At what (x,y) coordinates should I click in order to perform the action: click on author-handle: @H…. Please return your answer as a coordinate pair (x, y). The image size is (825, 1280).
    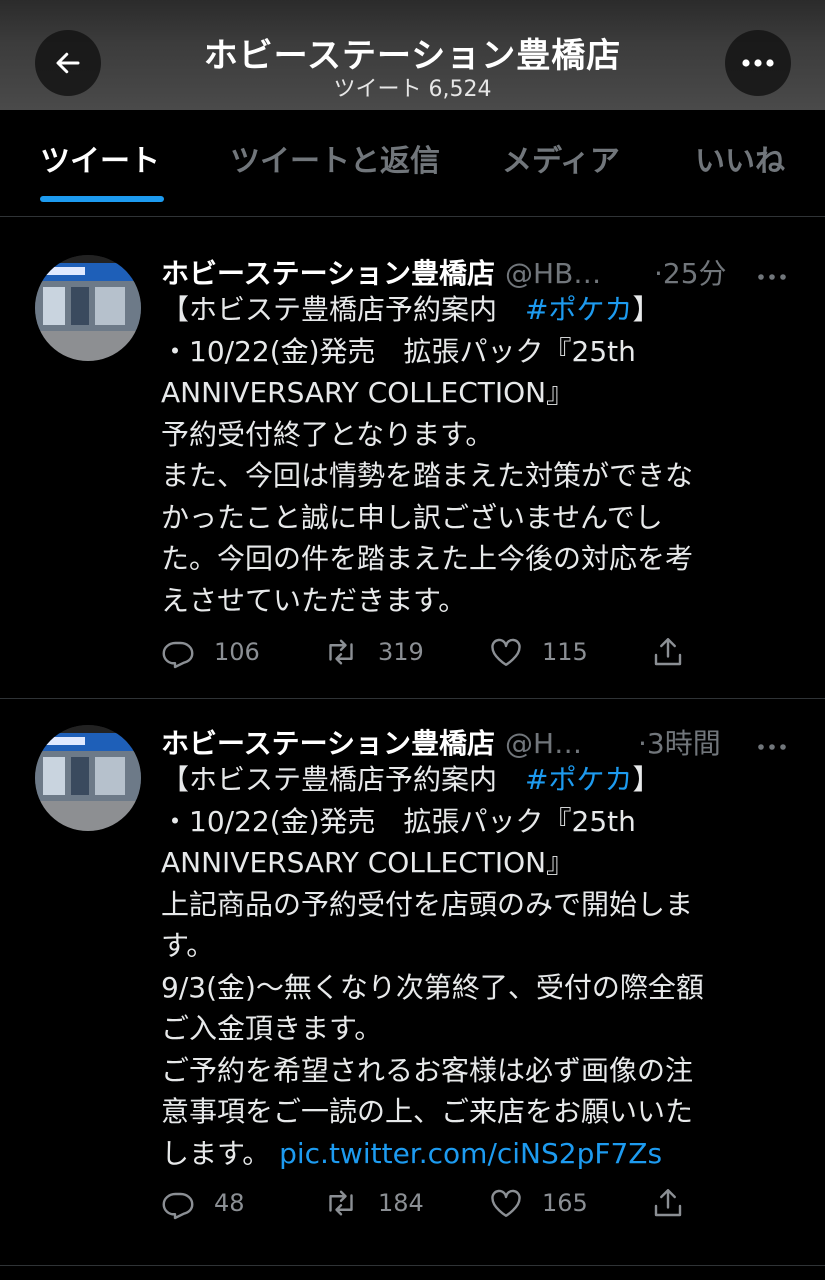
    Looking at the image, I should click on (543, 743).